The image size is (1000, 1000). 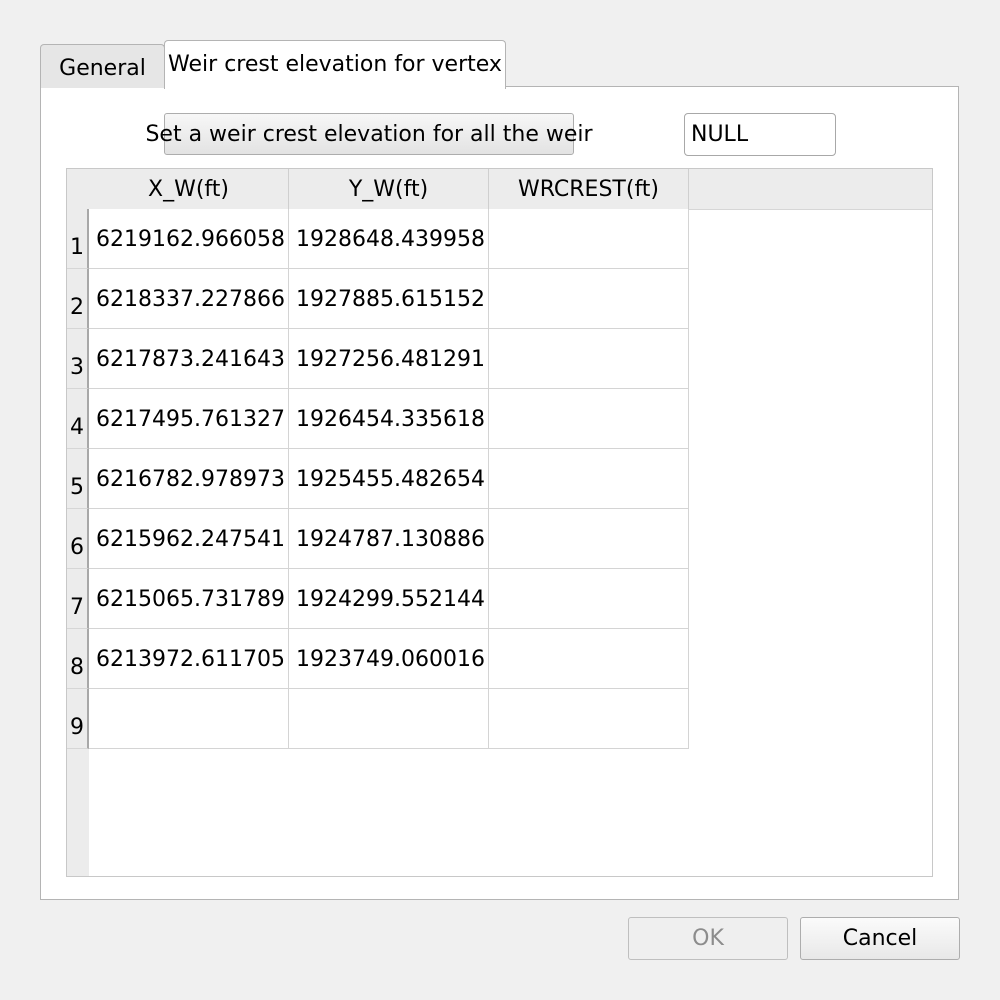 I want to click on cell-y: 1925455.482654, so click(x=389, y=479).